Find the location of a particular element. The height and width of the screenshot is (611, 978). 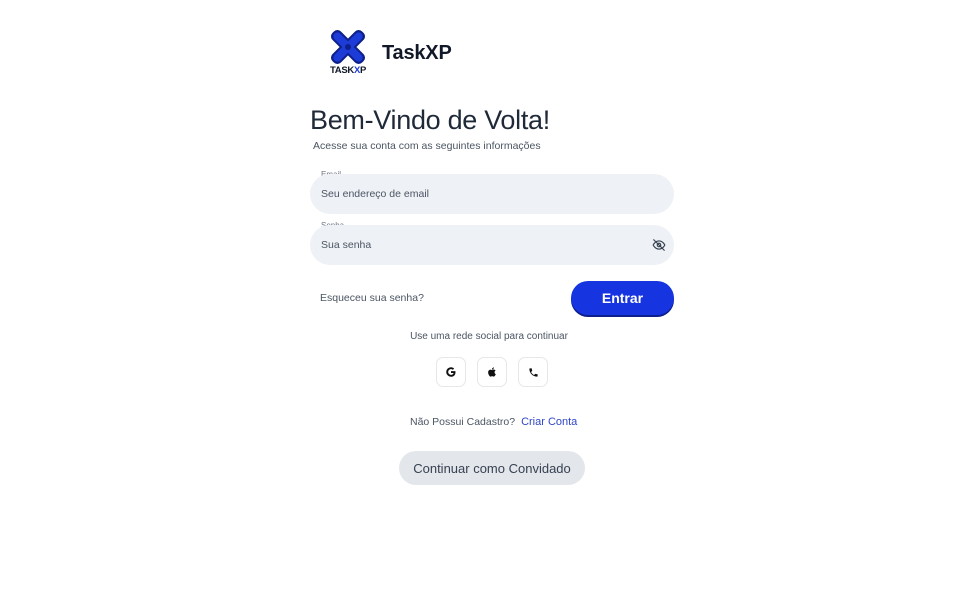

apple-login-button is located at coordinates (492, 372).